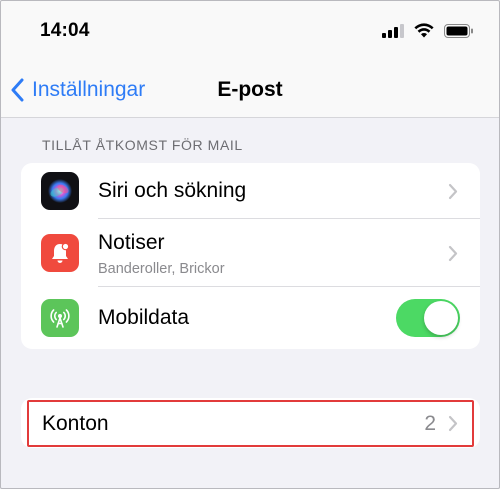  Describe the element at coordinates (250, 253) in the screenshot. I see `notifications-row: Notiser Banderoller, Brickor` at that location.